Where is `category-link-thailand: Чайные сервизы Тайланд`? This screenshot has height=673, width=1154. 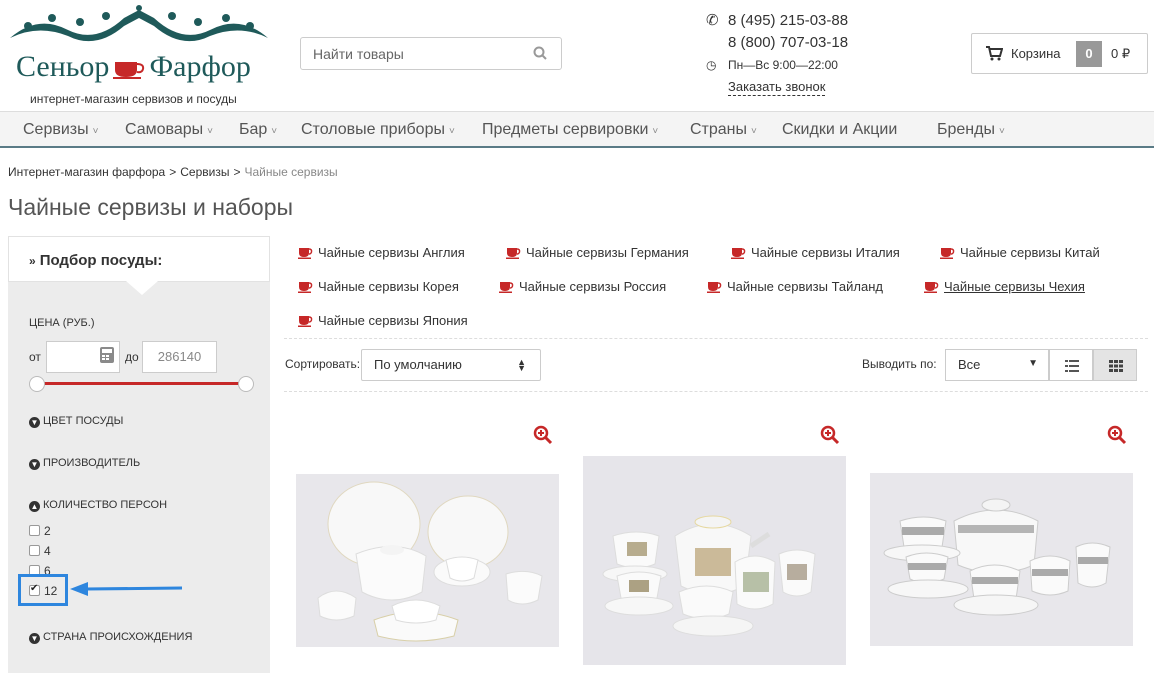 category-link-thailand: Чайные сервизы Тайланд is located at coordinates (795, 286).